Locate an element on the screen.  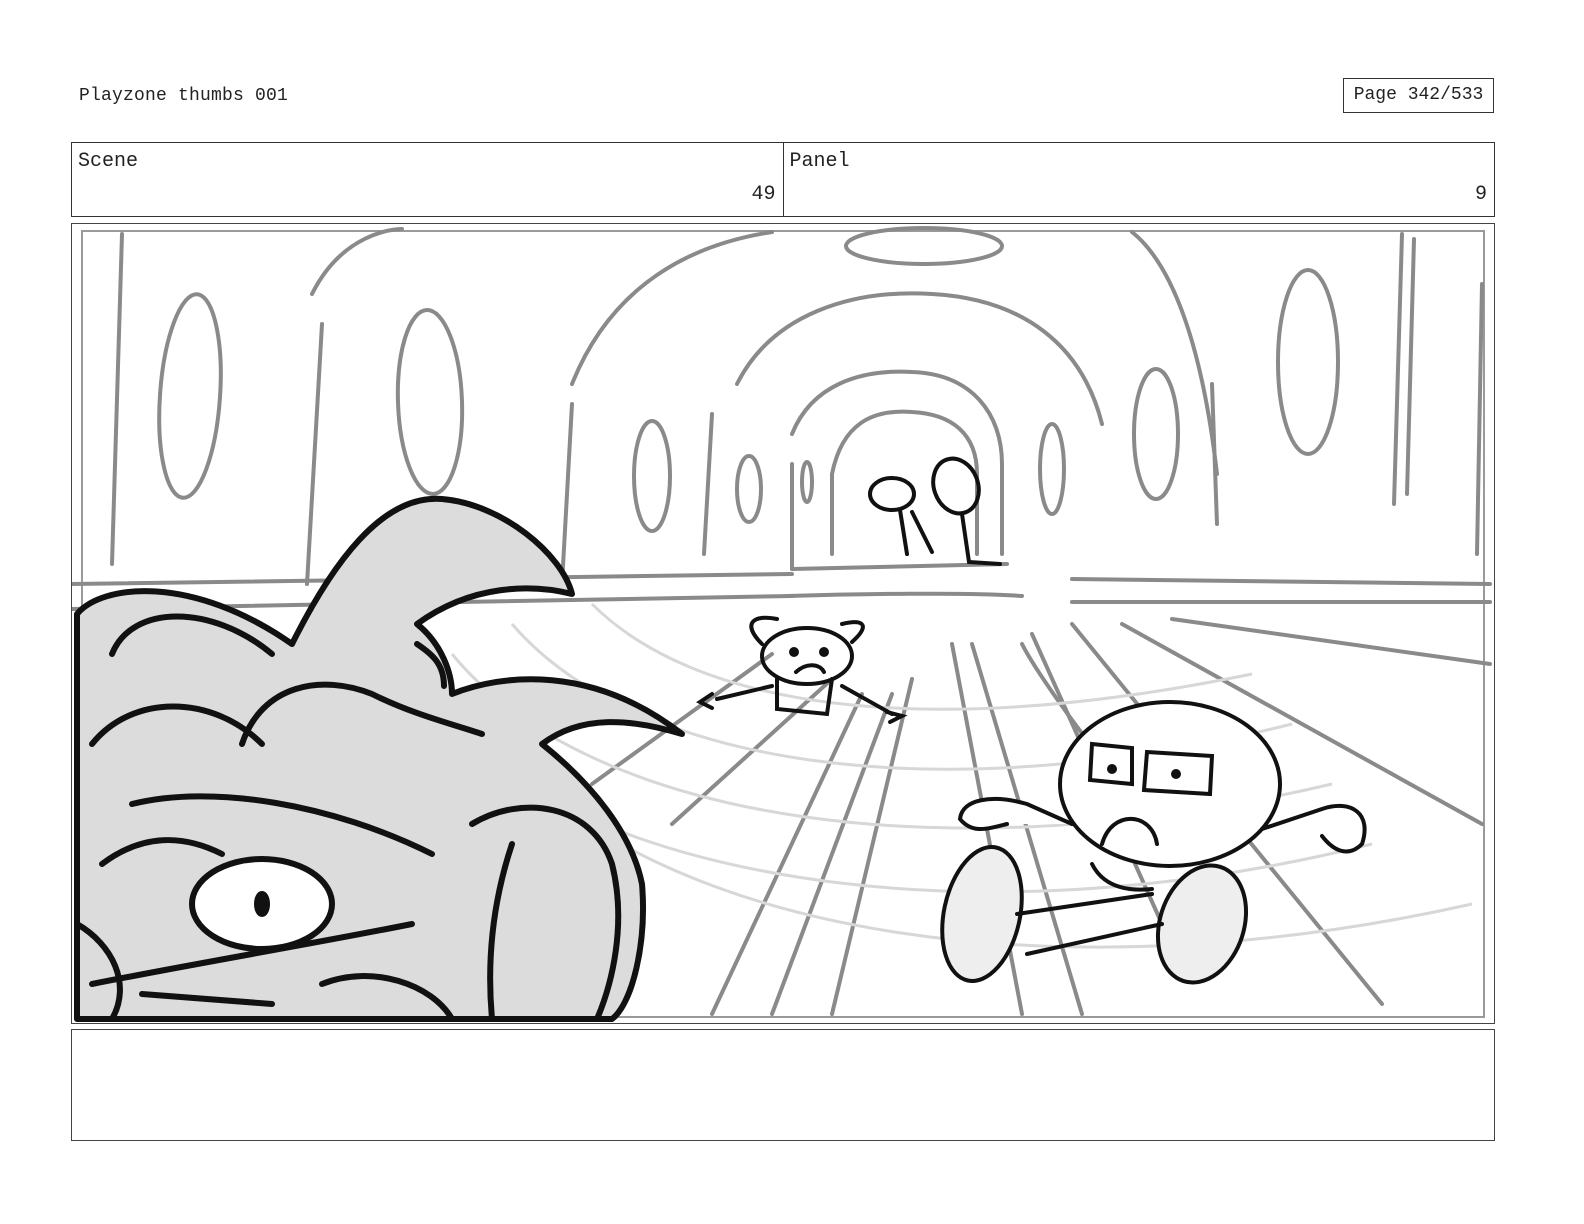
panel-number: 9 is located at coordinates (1480, 194).